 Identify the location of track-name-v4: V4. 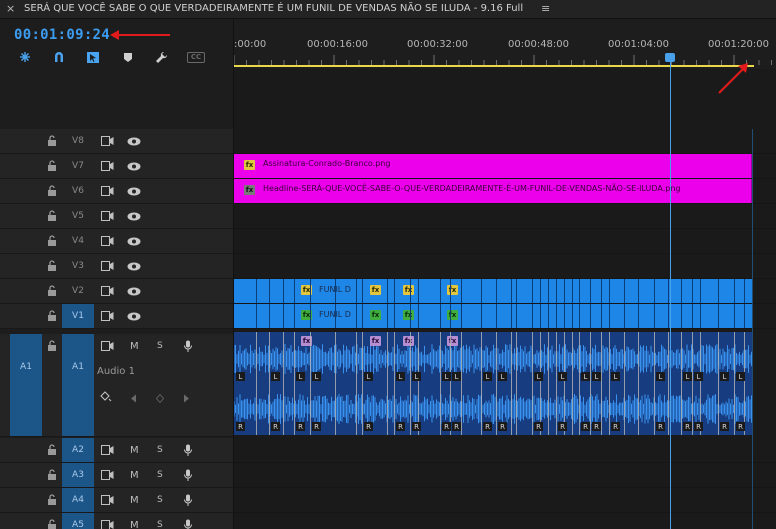
(78, 241).